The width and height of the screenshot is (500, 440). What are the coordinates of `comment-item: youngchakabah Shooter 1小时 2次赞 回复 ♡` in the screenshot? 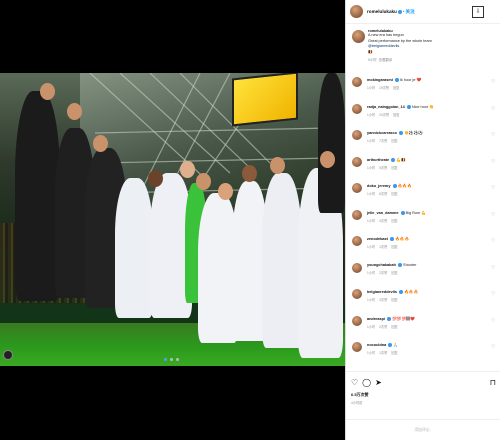 It's located at (423, 272).